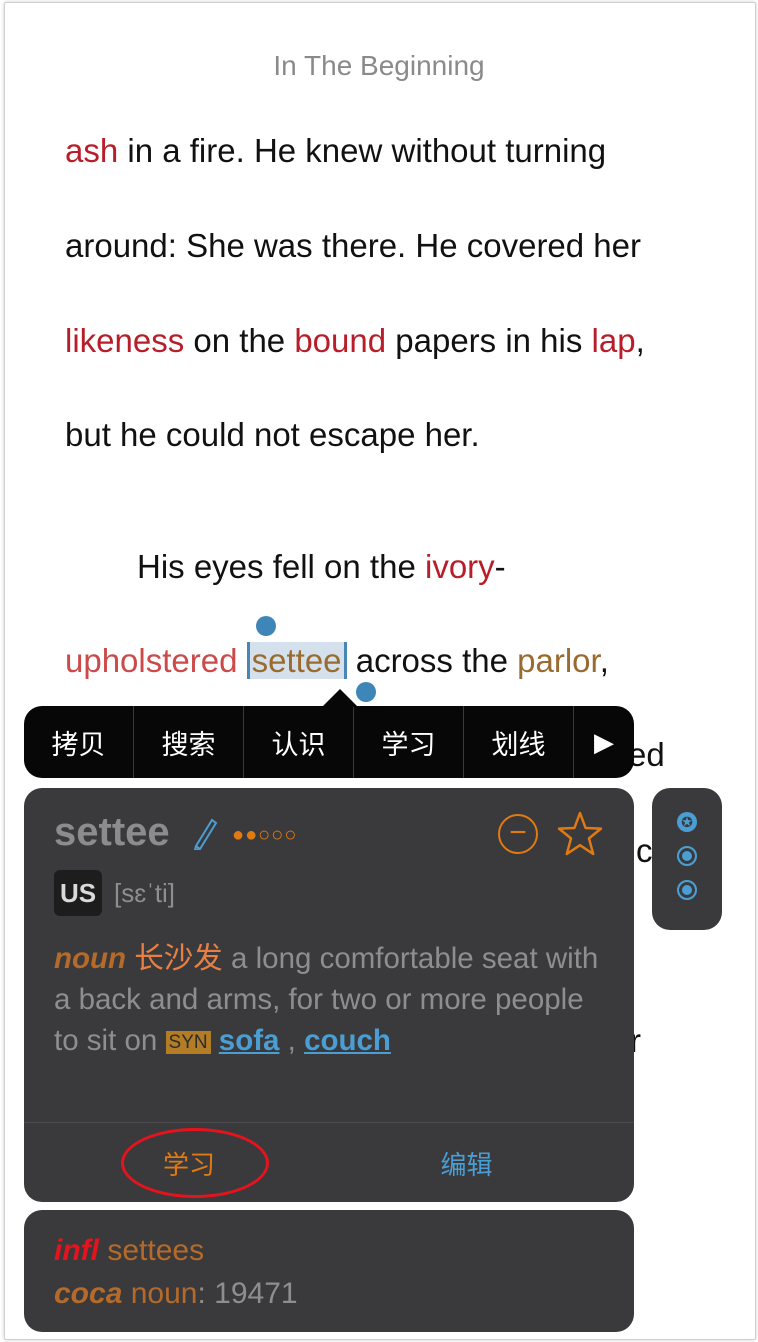  I want to click on dictionary-switcher: ✪, so click(687, 859).